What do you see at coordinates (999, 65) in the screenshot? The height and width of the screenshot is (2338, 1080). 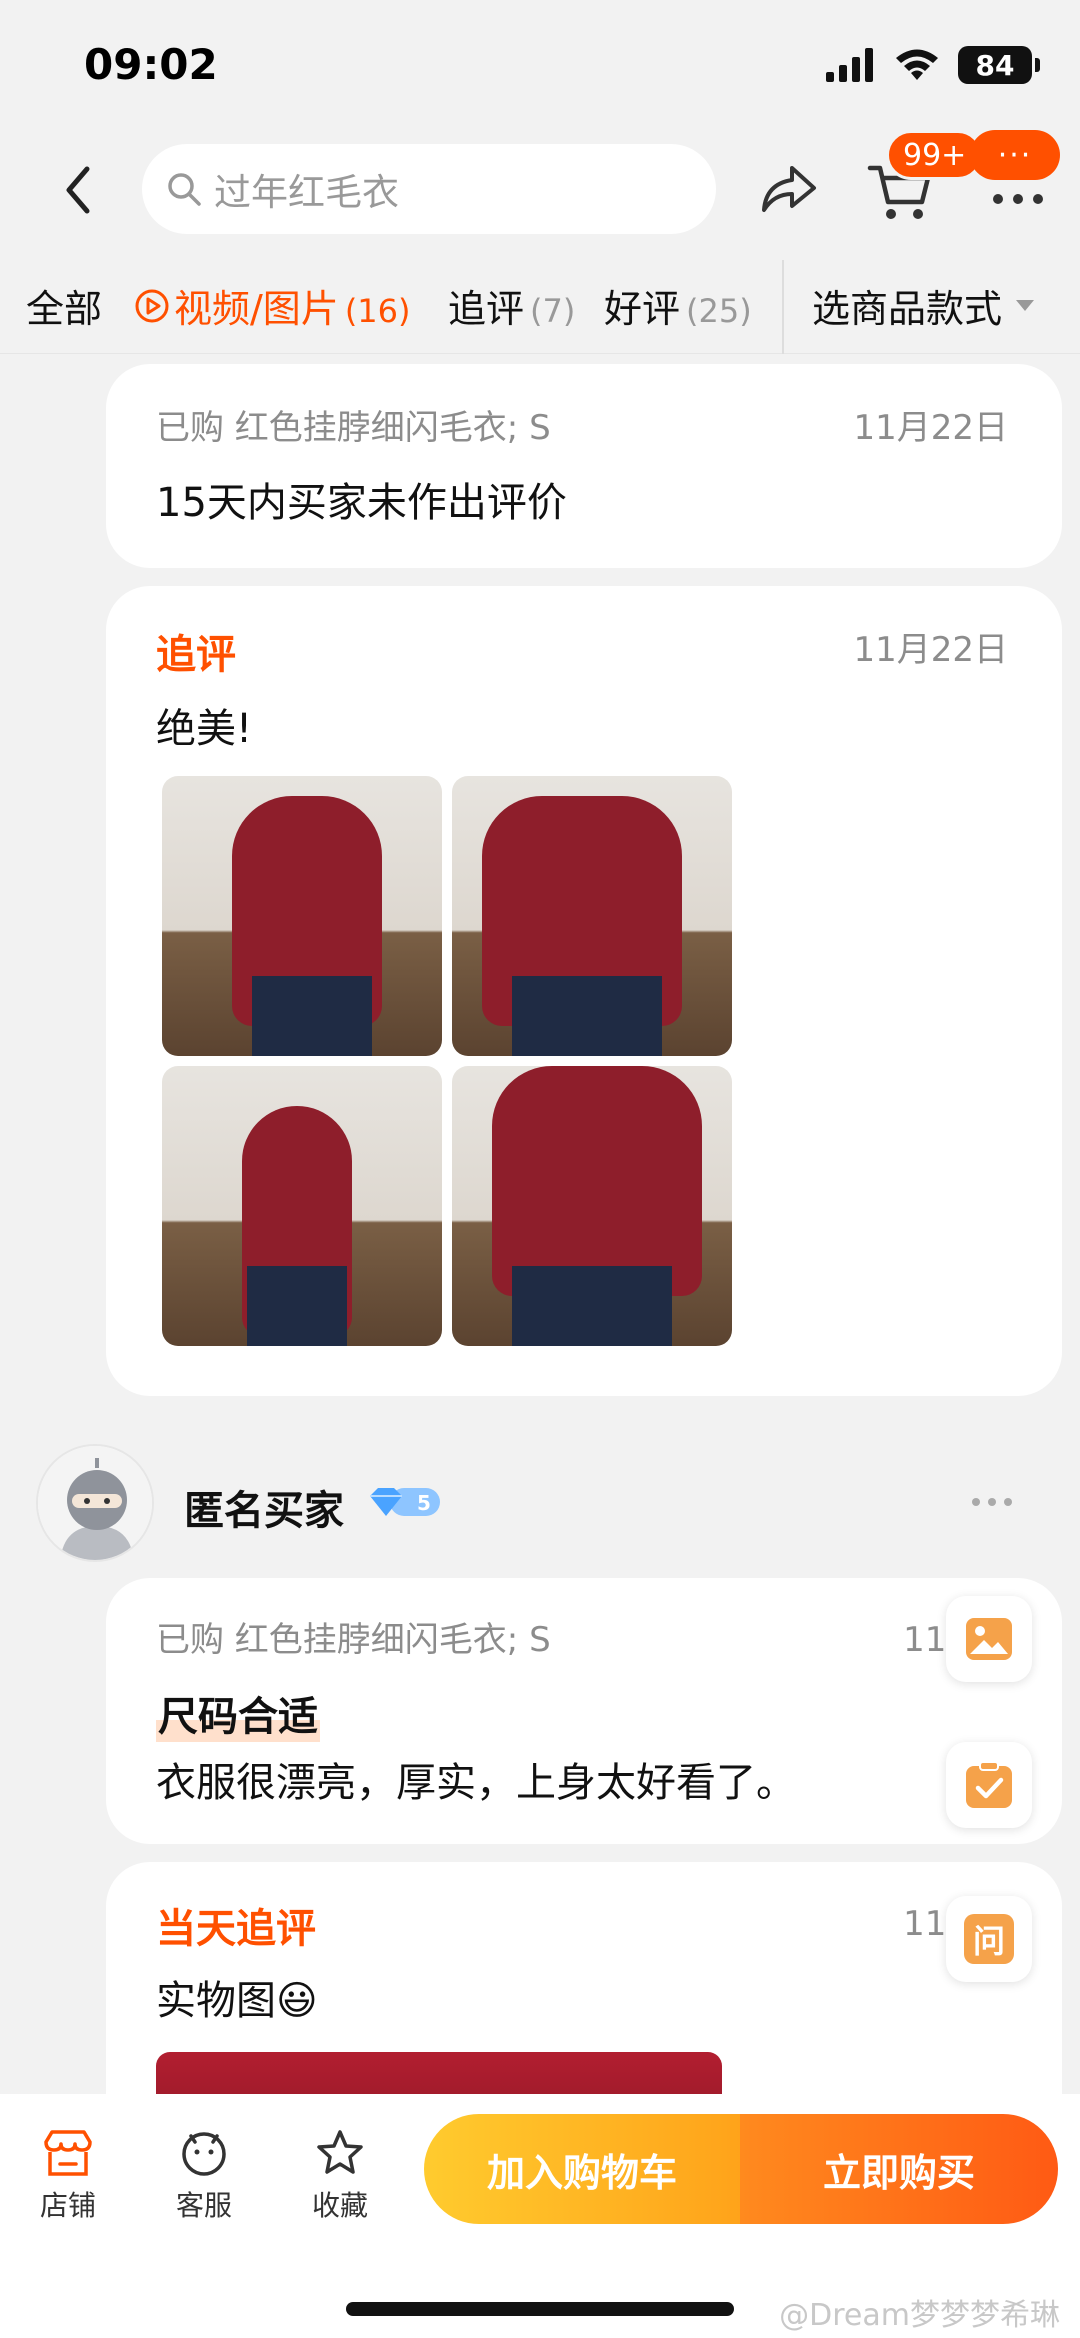 I see `battery-indicator: 84` at bounding box center [999, 65].